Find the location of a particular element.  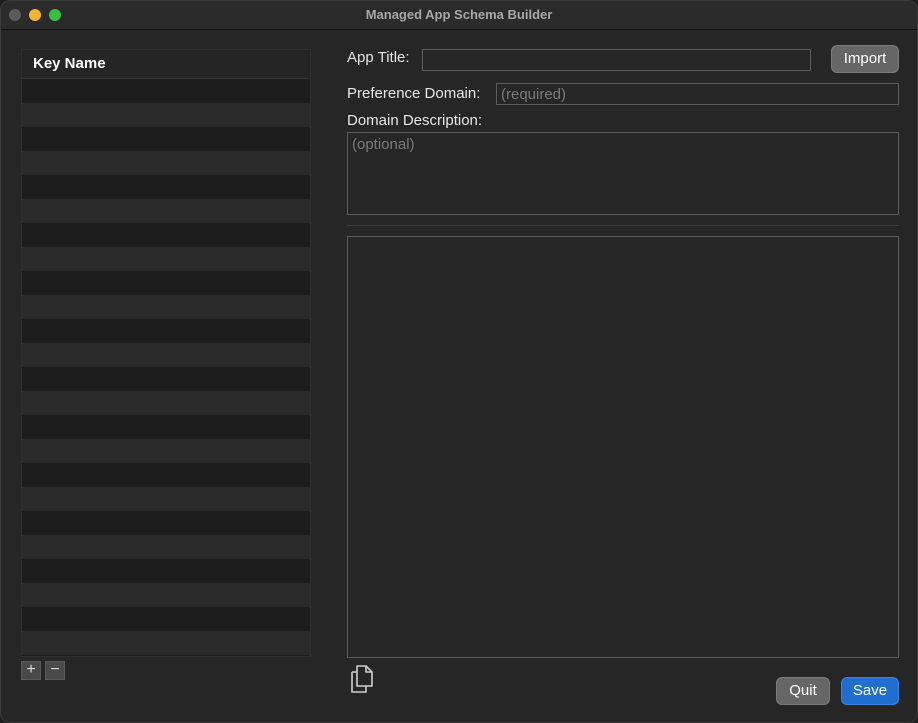

key-name-column-header: Key Name is located at coordinates (166, 64).